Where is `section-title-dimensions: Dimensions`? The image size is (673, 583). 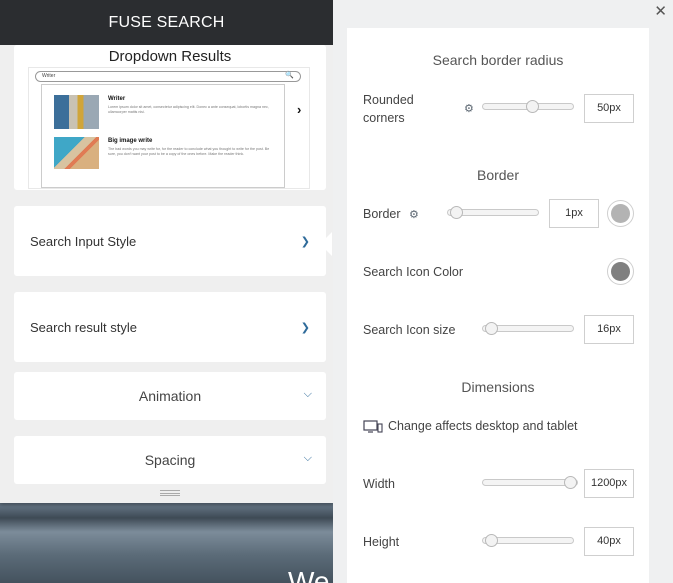
section-title-dimensions: Dimensions is located at coordinates (498, 387).